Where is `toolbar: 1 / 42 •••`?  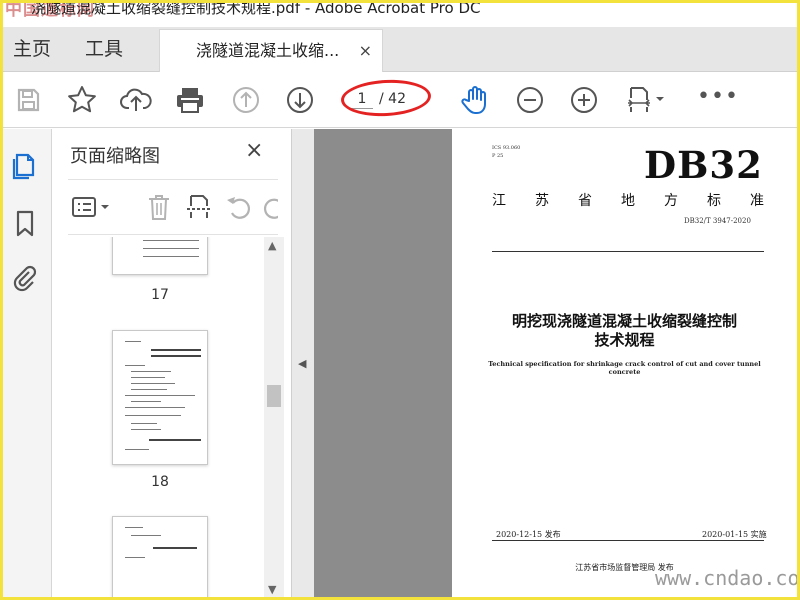 toolbar: 1 / 42 ••• is located at coordinates (400, 100).